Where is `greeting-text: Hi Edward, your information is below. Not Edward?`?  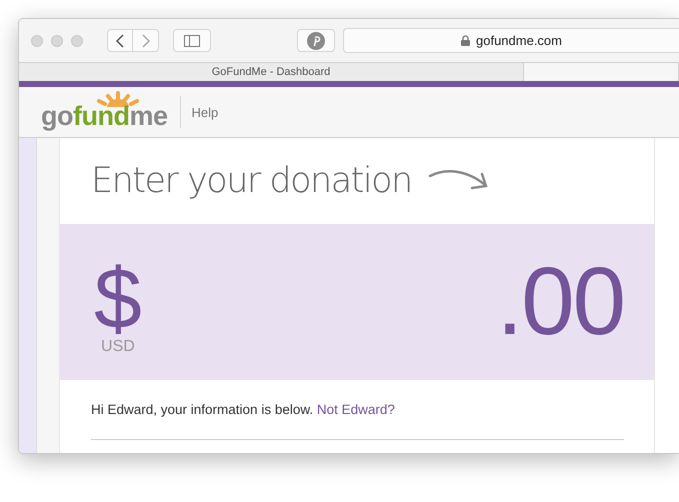
greeting-text: Hi Edward, your information is below. Not Edward? is located at coordinates (243, 409).